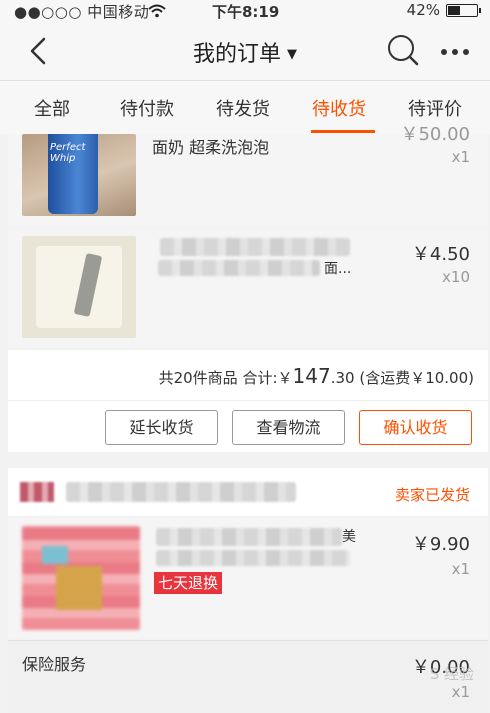 Image resolution: width=490 pixels, height=713 pixels. Describe the element at coordinates (211, 147) in the screenshot. I see `product-title: 面奶 超柔洗泡泡` at that location.